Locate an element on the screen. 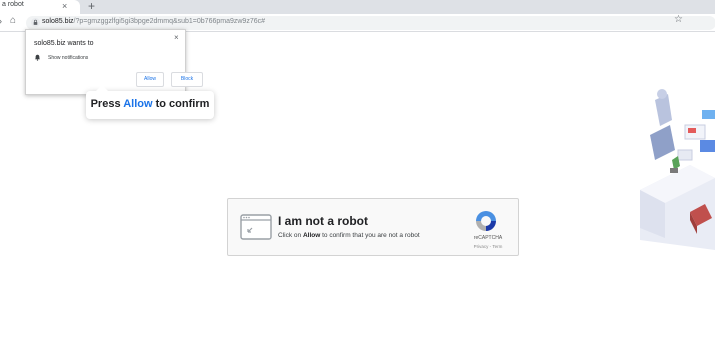  lock-icon is located at coordinates (35, 22).